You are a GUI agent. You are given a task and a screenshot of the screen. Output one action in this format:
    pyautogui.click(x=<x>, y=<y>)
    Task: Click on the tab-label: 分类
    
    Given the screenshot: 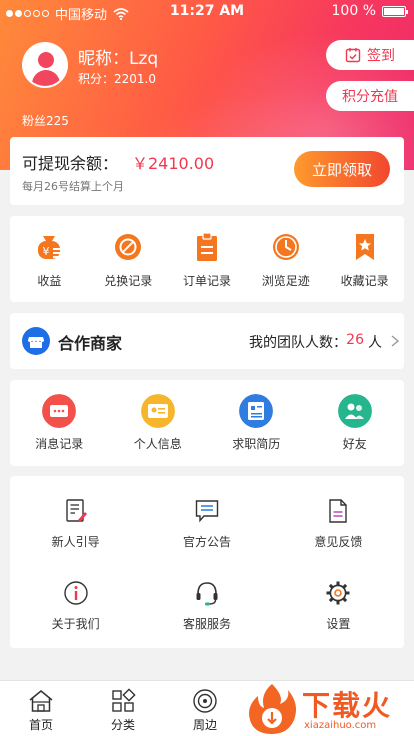 What is the action you would take?
    pyautogui.click(x=122, y=725)
    